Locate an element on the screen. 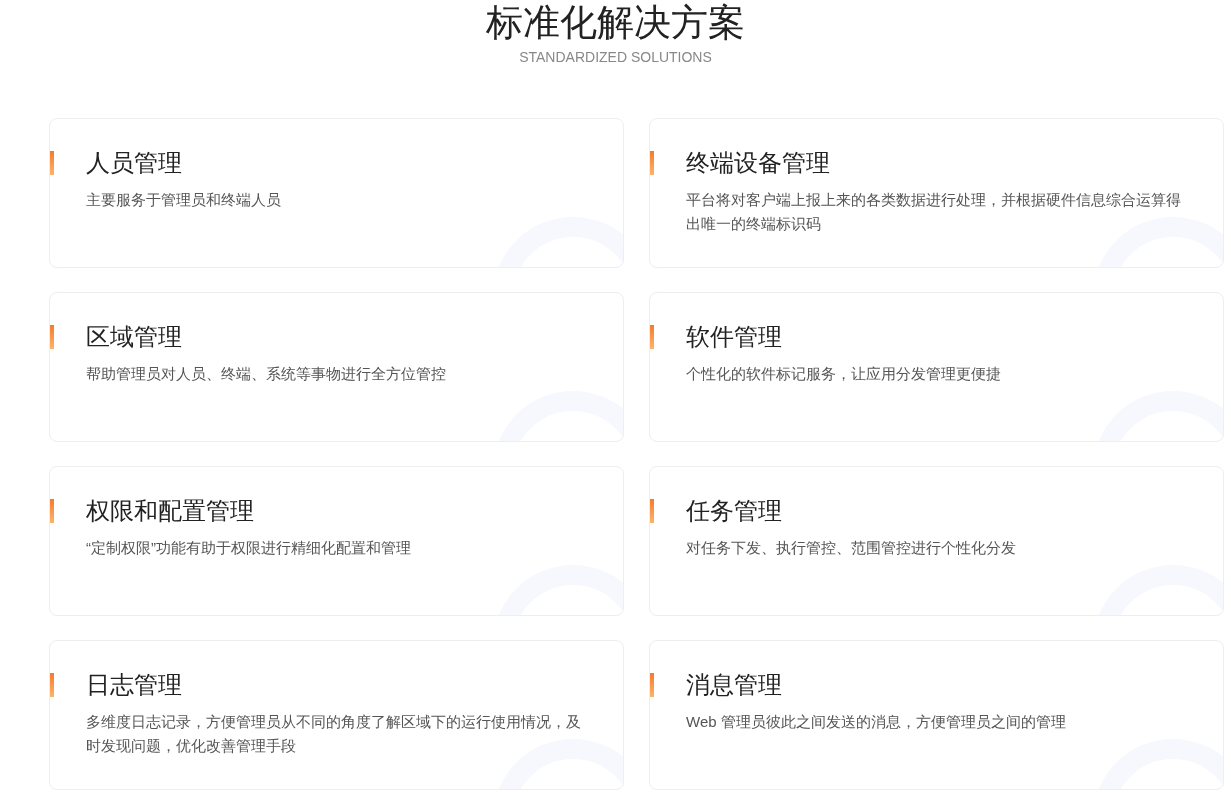  card-description: 对任务下发、执行管控、范围管控进行个性化分发 is located at coordinates (851, 548).